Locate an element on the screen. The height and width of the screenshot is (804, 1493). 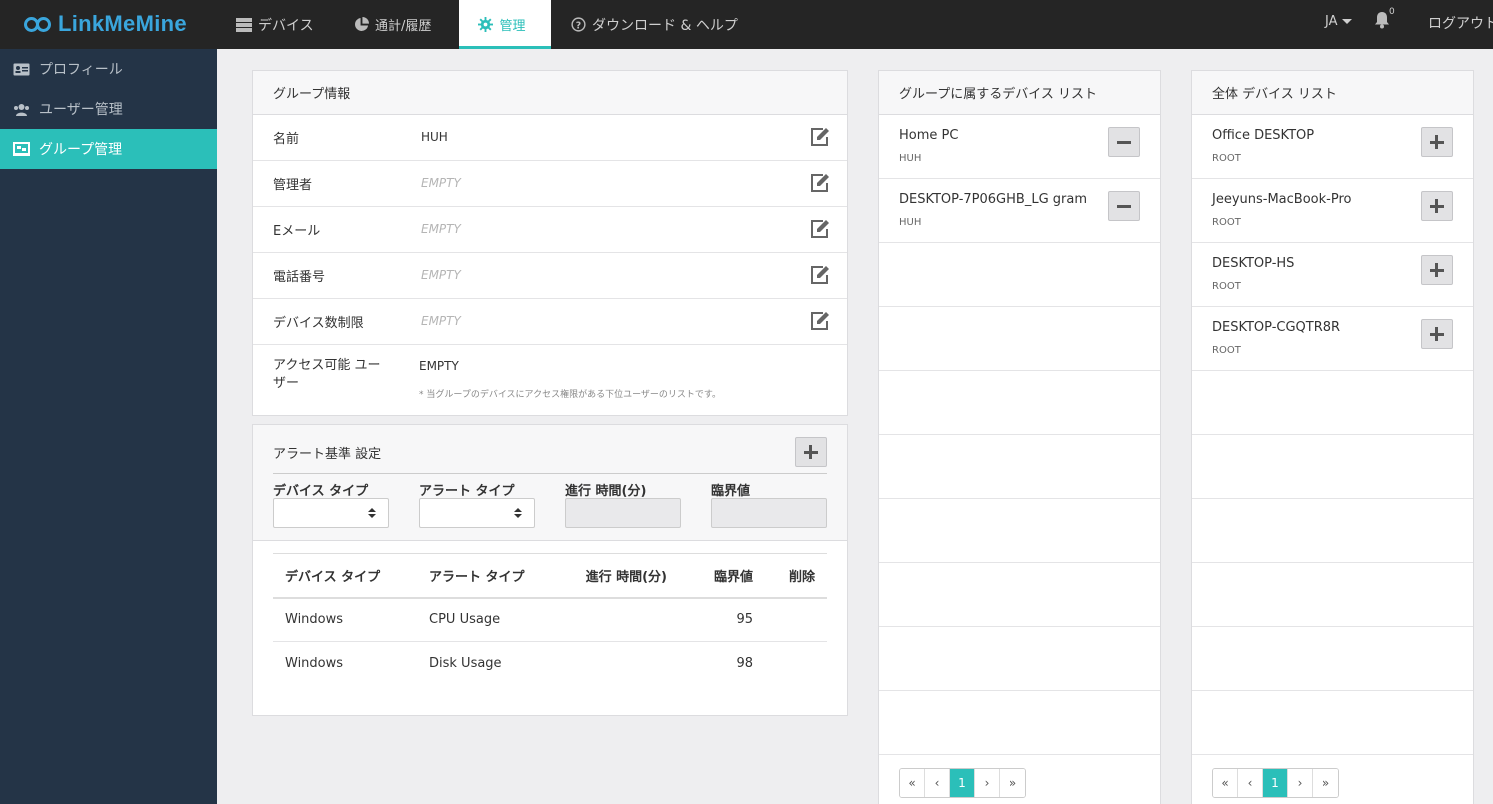
field-label: 名前 is located at coordinates (286, 139).